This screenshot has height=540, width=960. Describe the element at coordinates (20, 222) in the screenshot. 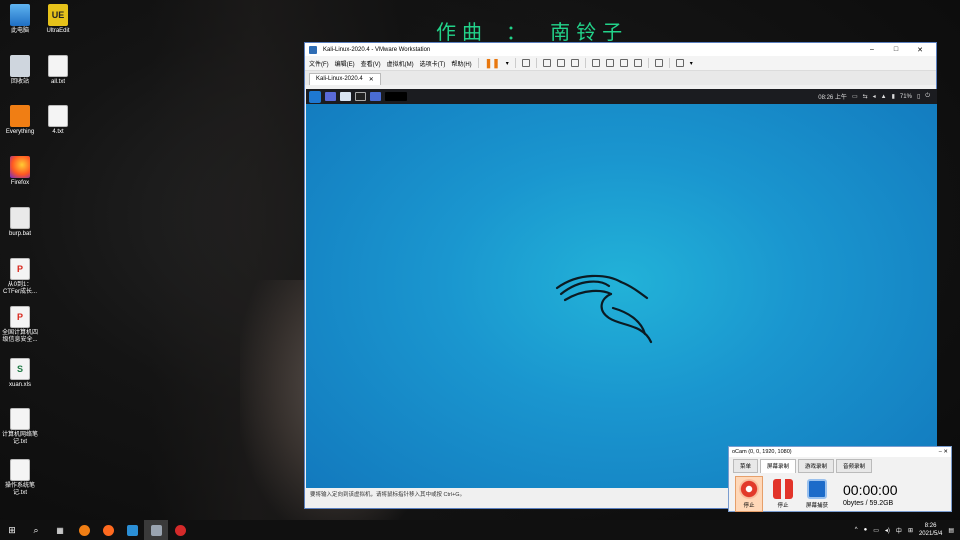

I see `desktop-icon-burp-bat: burp.bat` at that location.